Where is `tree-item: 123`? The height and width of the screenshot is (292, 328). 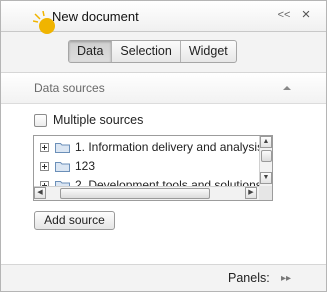
tree-item: 123 is located at coordinates (146, 166).